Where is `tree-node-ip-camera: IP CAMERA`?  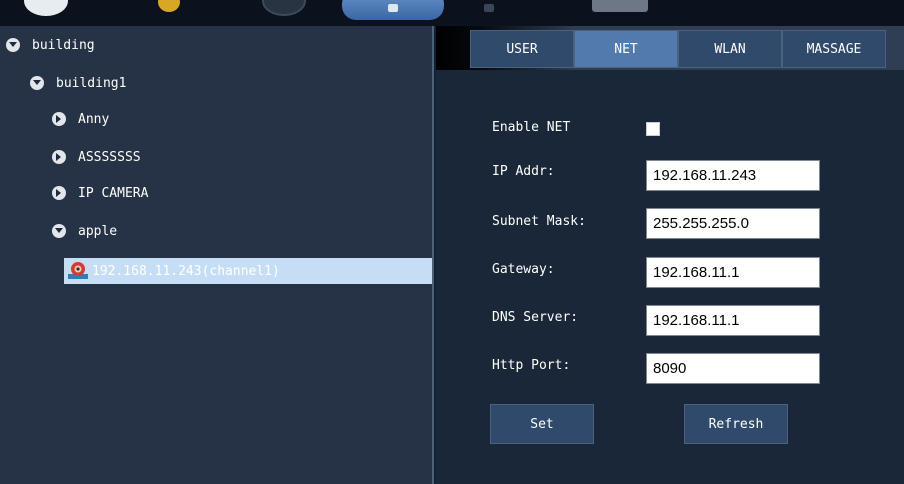 tree-node-ip-camera: IP CAMERA is located at coordinates (100, 193).